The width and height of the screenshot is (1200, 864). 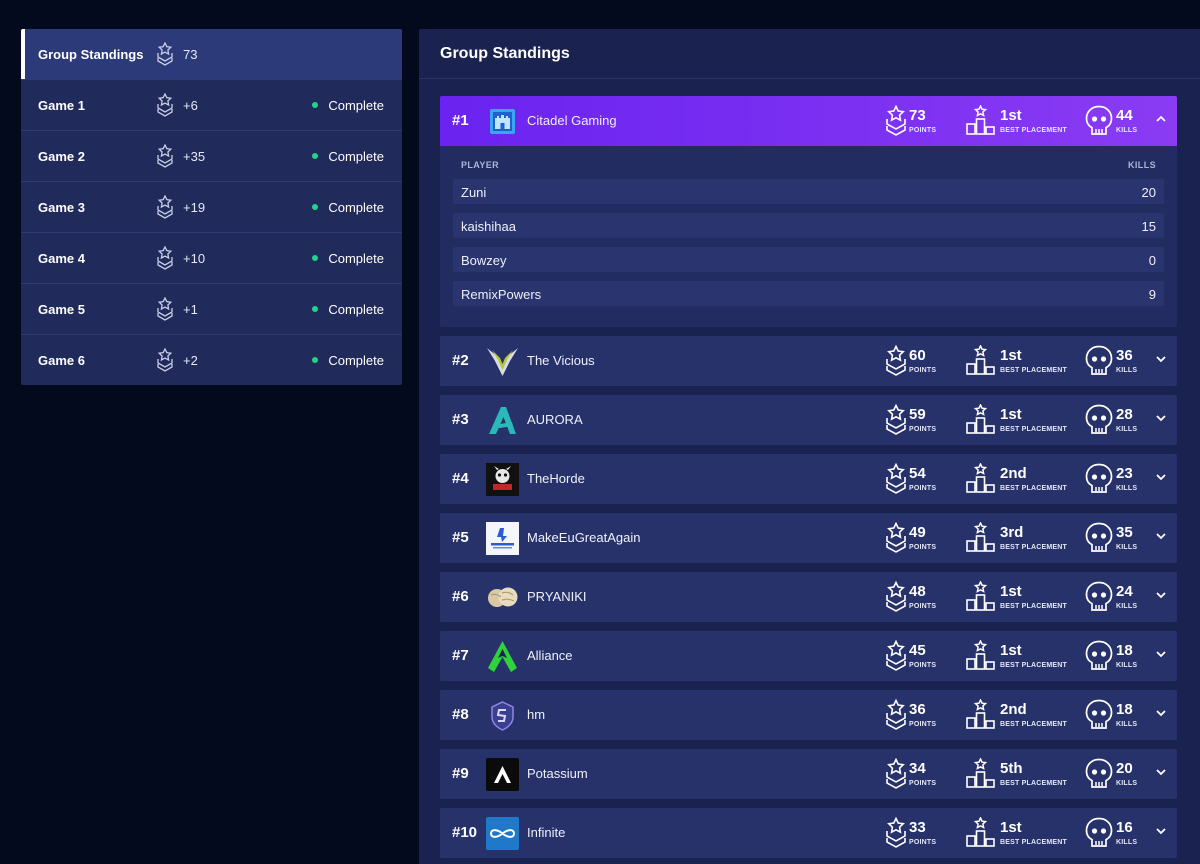 What do you see at coordinates (1152, 260) in the screenshot?
I see `player-kills: 0` at bounding box center [1152, 260].